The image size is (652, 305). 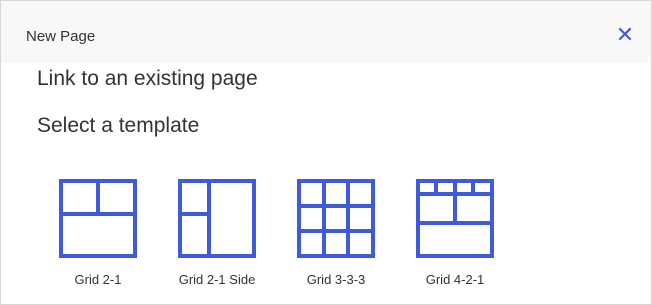 What do you see at coordinates (336, 279) in the screenshot?
I see `template-label: Grid 3-3-3` at bounding box center [336, 279].